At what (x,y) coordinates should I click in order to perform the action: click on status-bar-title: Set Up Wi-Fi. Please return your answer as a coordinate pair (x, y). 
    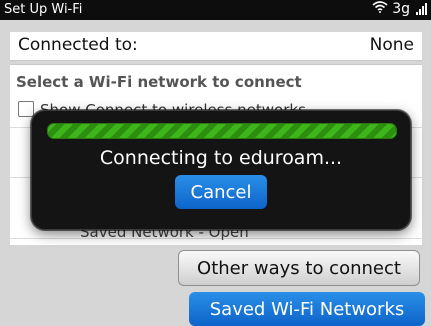
    Looking at the image, I should click on (43, 9).